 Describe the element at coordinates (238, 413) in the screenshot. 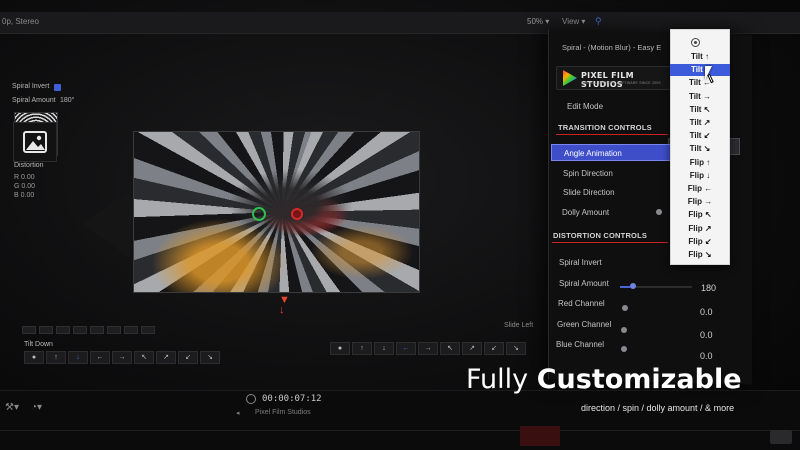

I see `timeline-prev-icon: ◂` at that location.